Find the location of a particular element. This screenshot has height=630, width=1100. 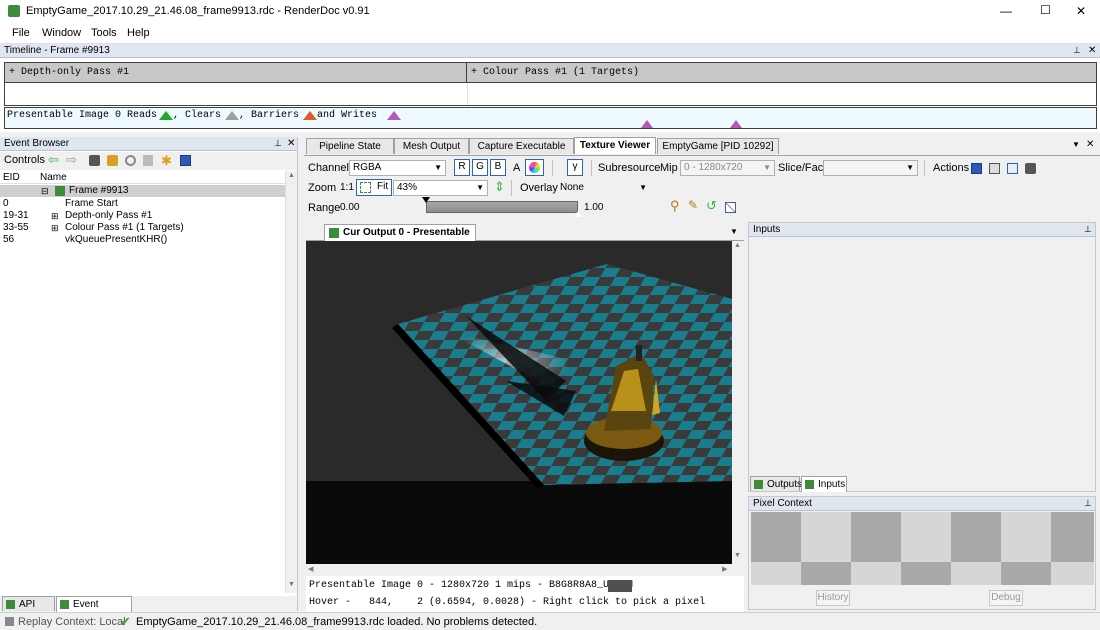

table-row: 0 Frame Start is located at coordinates (142, 204).